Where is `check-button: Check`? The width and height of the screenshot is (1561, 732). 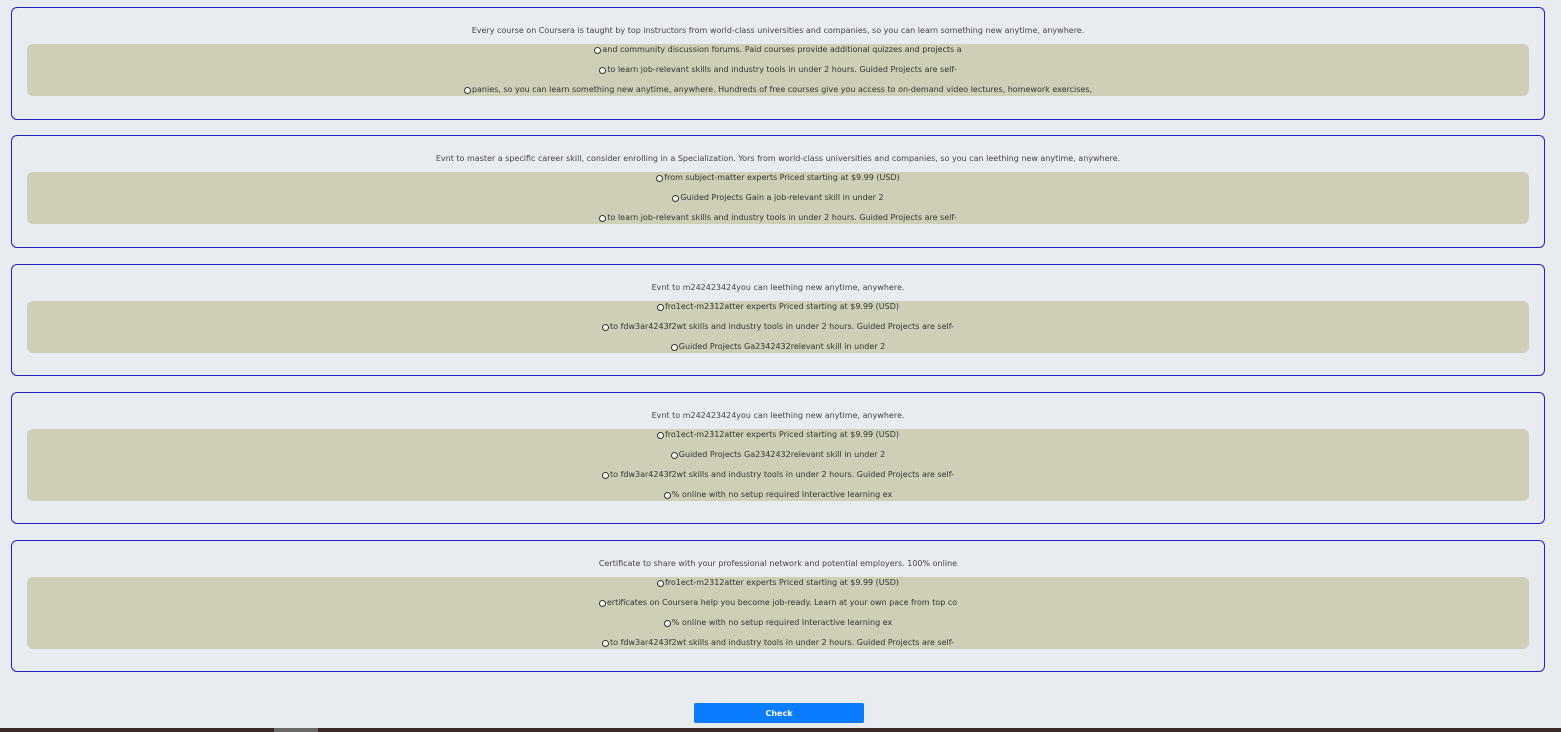
check-button: Check is located at coordinates (779, 713).